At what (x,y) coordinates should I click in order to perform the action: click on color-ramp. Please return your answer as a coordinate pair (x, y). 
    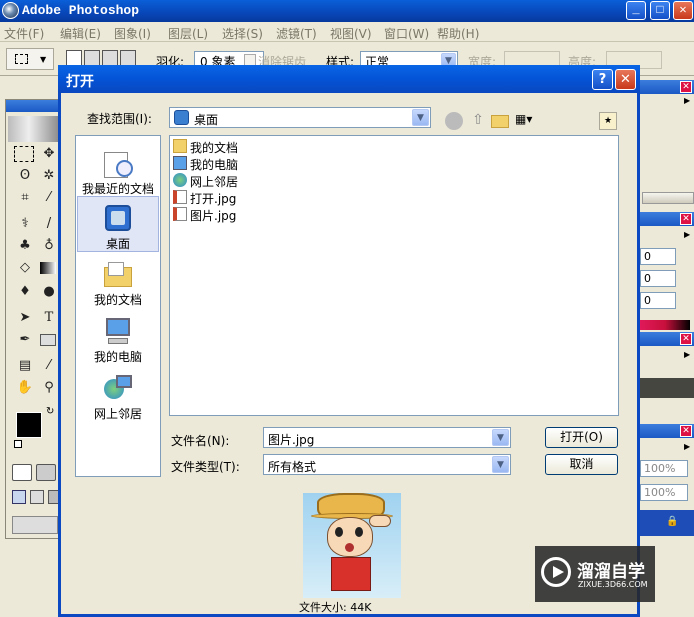
    Looking at the image, I should click on (665, 325).